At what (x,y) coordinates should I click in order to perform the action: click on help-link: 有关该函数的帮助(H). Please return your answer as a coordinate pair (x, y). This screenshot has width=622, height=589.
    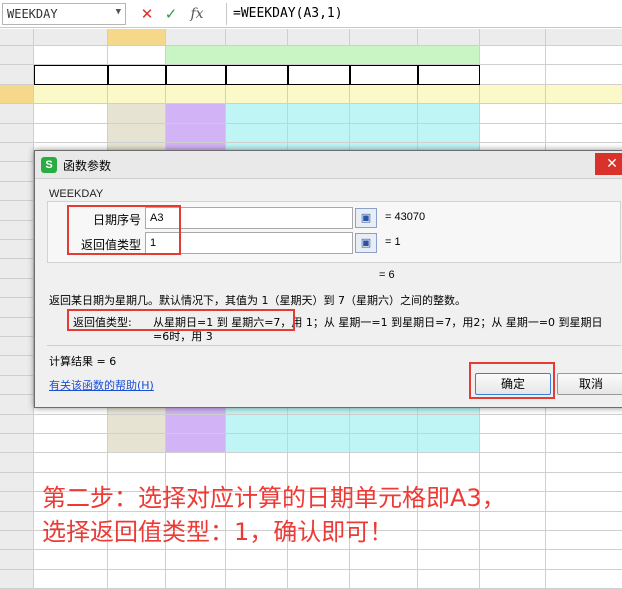
    Looking at the image, I should click on (101, 385).